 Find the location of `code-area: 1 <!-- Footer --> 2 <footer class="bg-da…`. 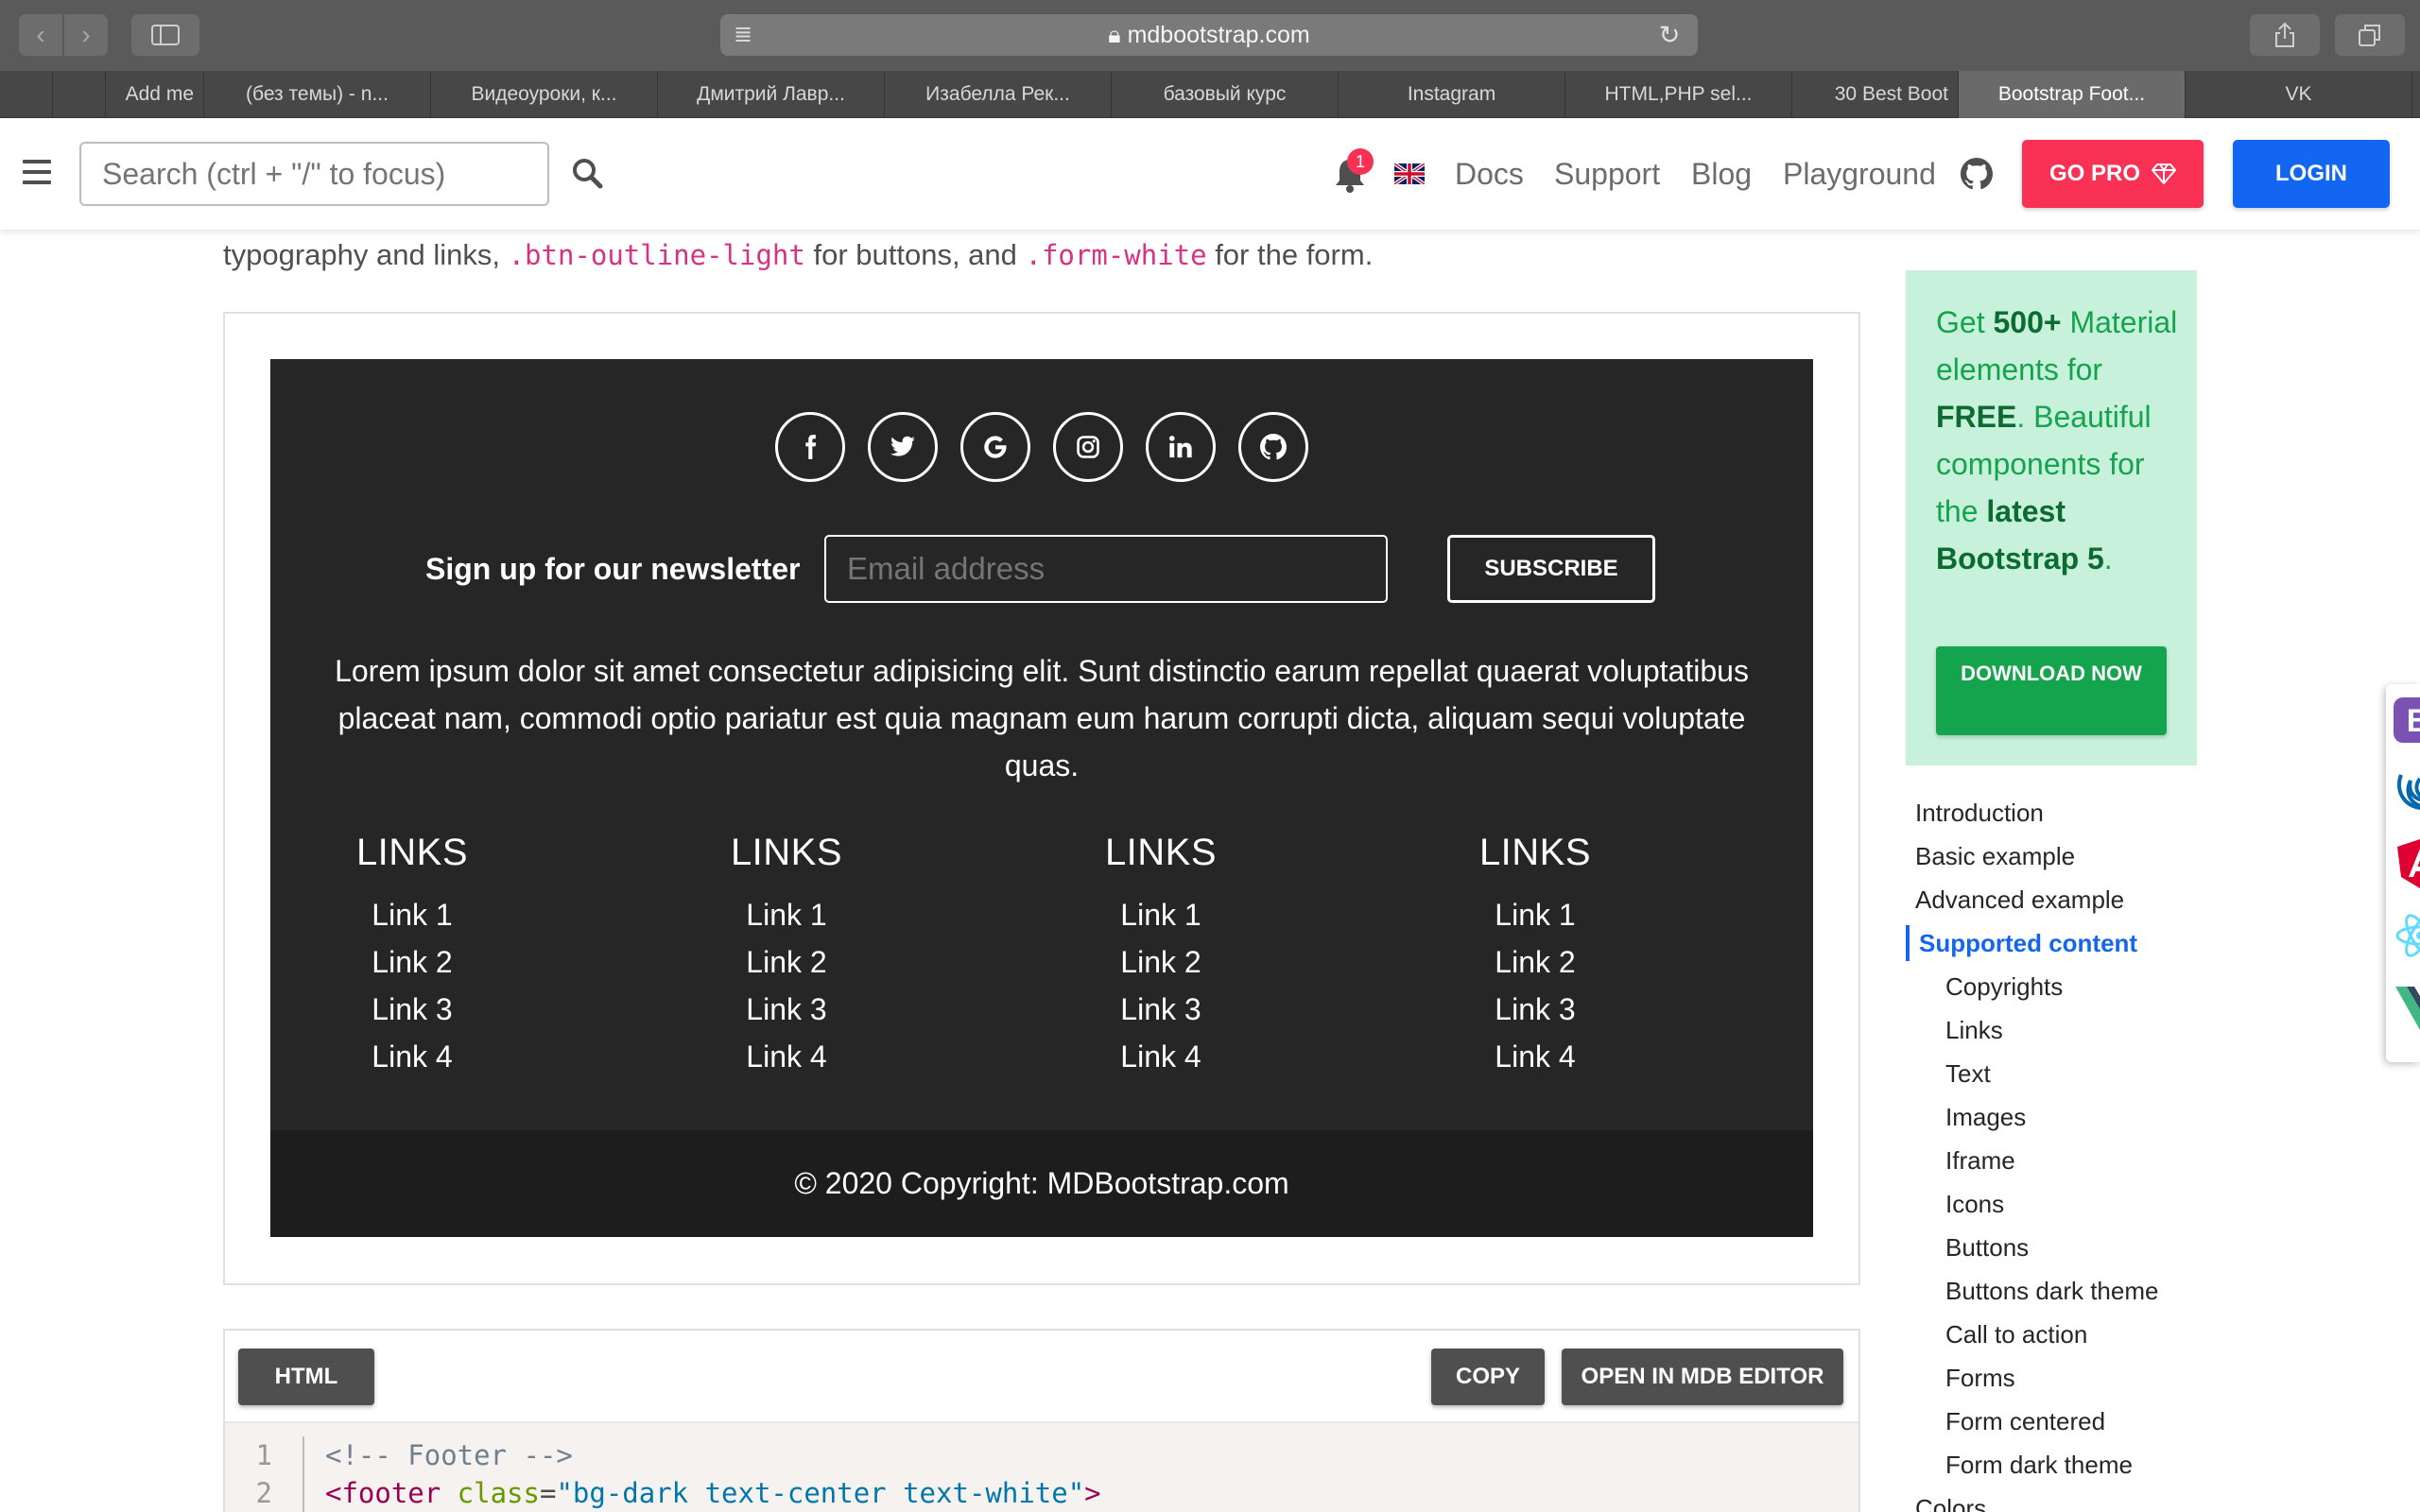

code-area: 1 <!-- Footer --> 2 <footer class="bg-da… is located at coordinates (1041, 1467).